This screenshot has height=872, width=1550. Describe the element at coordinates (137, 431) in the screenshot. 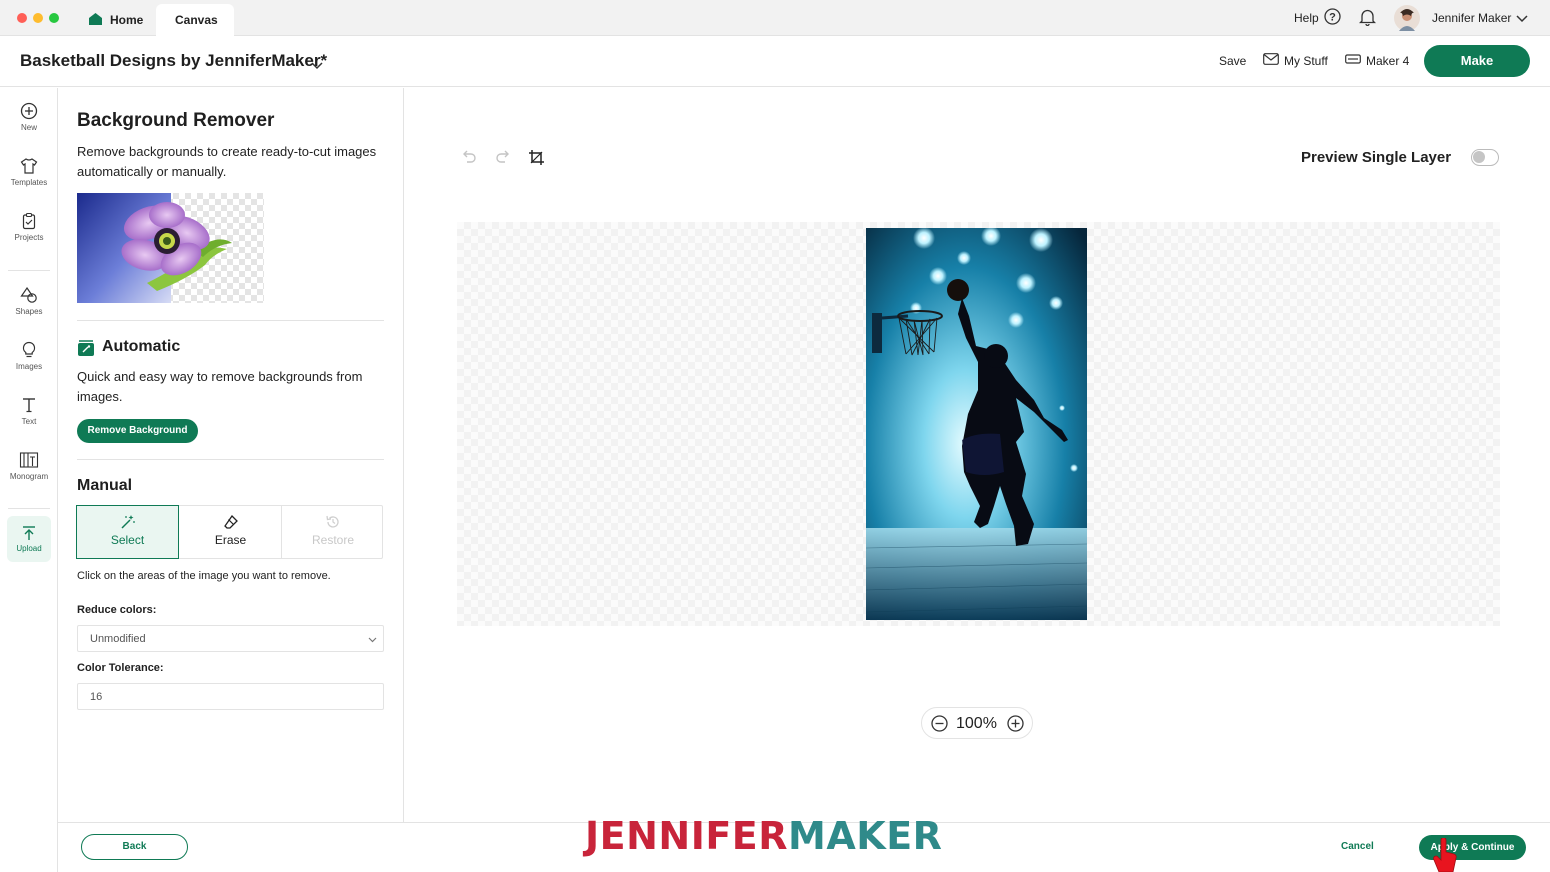

I see `remove-background-button: Remove Background` at that location.